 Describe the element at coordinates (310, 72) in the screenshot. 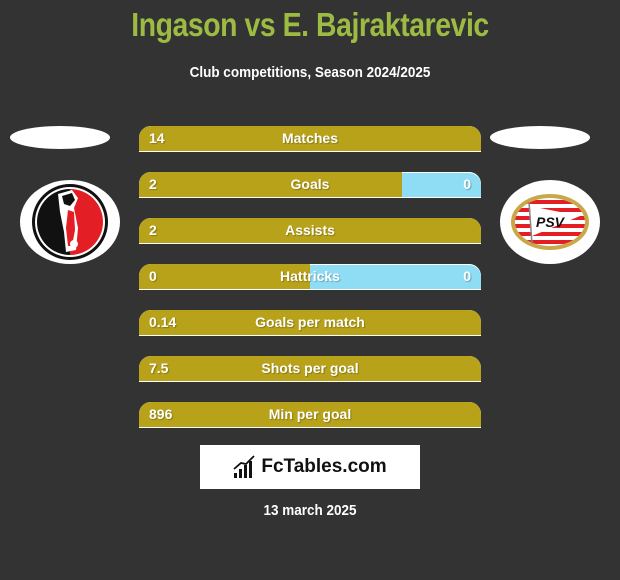

I see `competition-subtitle: Club competitions, Season 2024/2025` at that location.